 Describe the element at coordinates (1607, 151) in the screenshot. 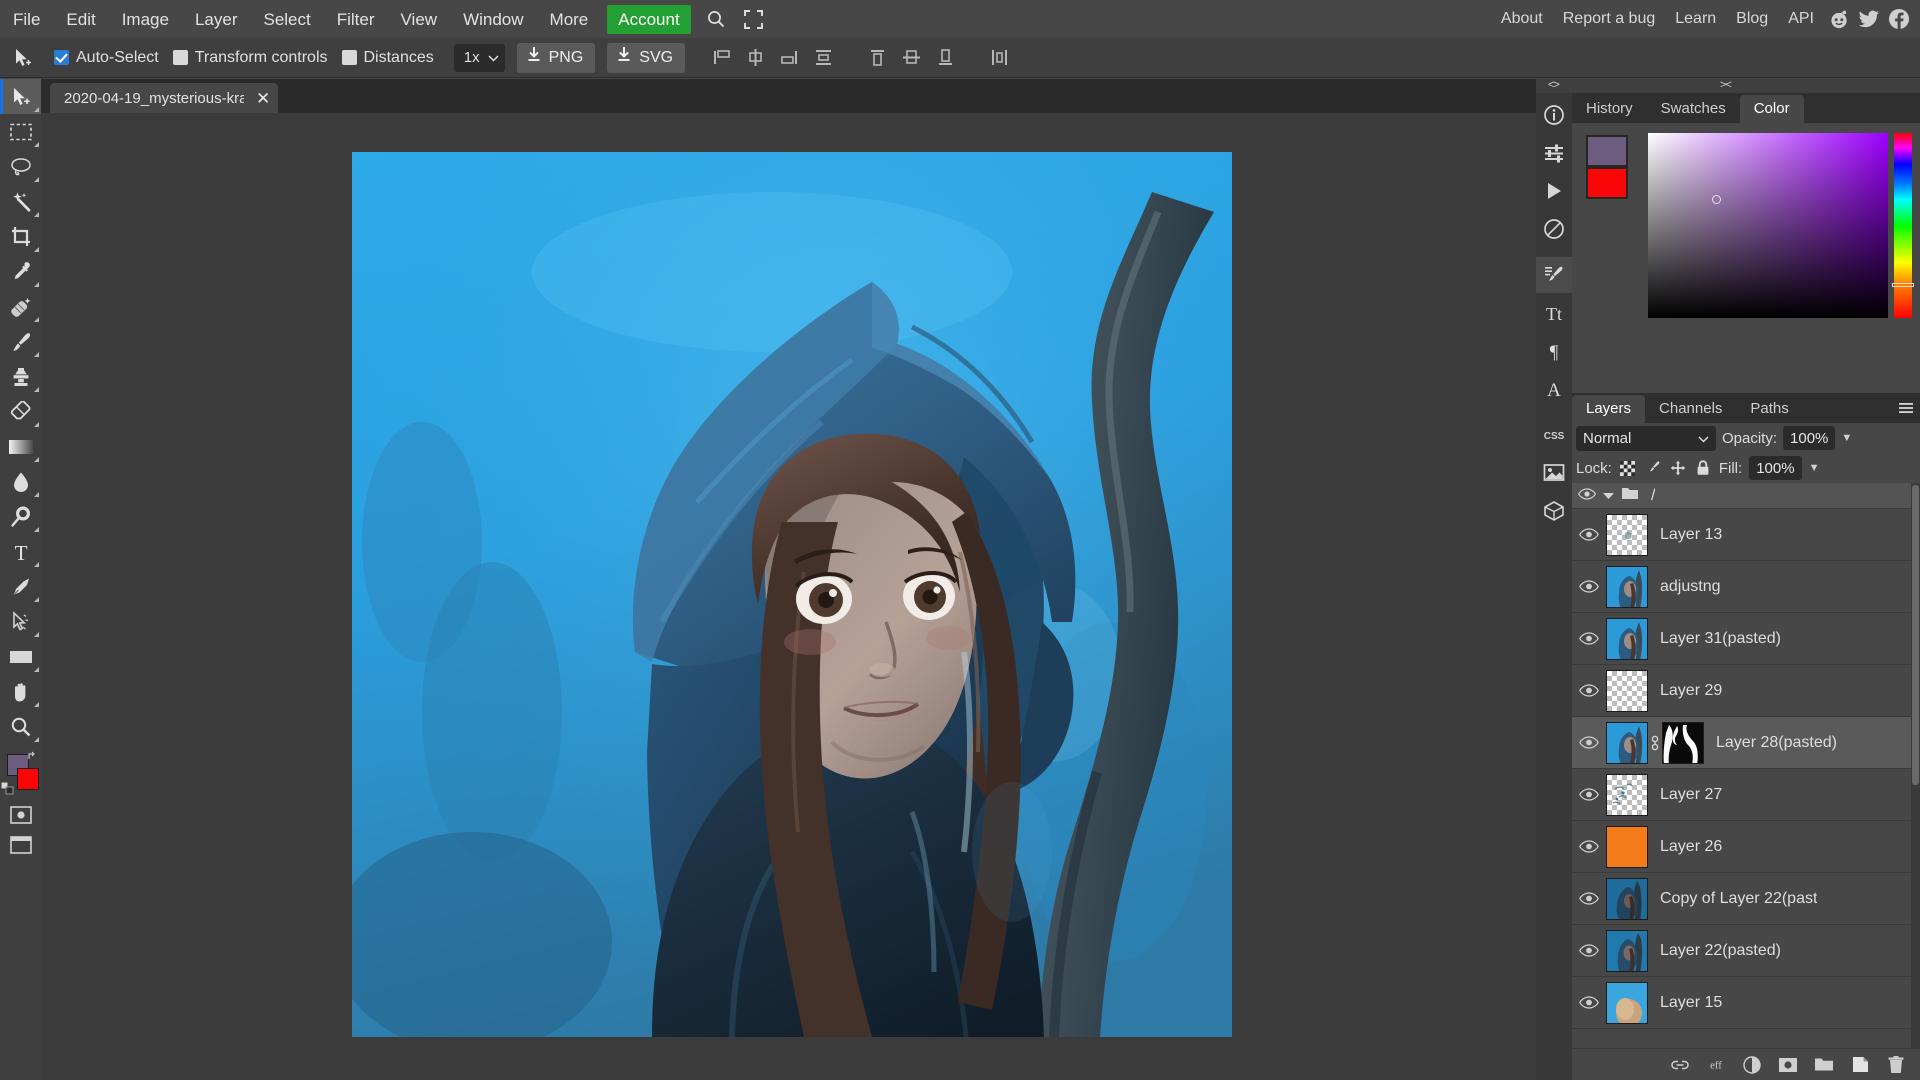

I see `color-panel-foreground-swatch` at that location.